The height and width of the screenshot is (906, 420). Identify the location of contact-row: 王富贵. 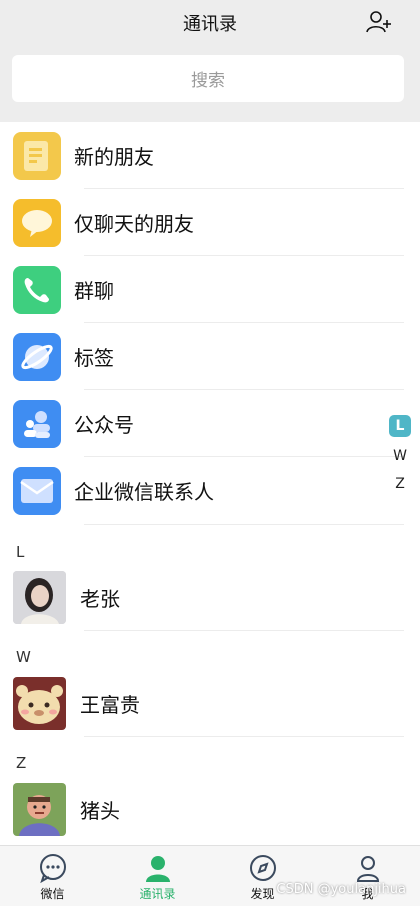
(210, 703).